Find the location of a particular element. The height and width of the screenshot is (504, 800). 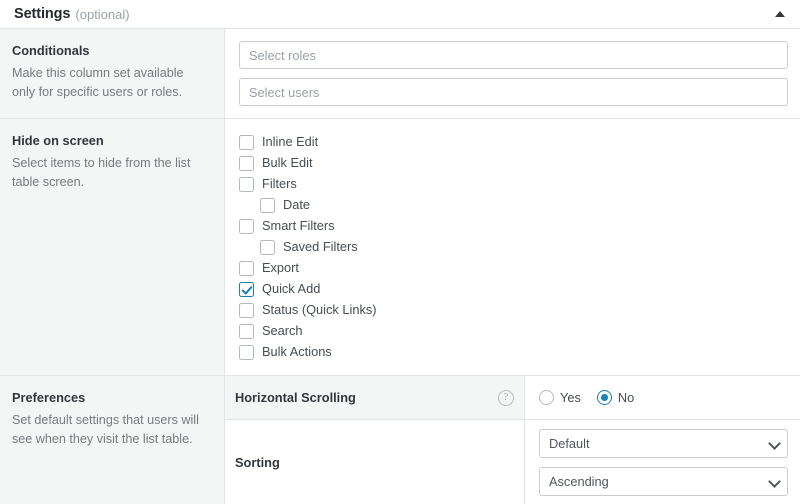

horizontal-scrolling-label-cell: Horizontal Scrolling ? is located at coordinates (375, 397).